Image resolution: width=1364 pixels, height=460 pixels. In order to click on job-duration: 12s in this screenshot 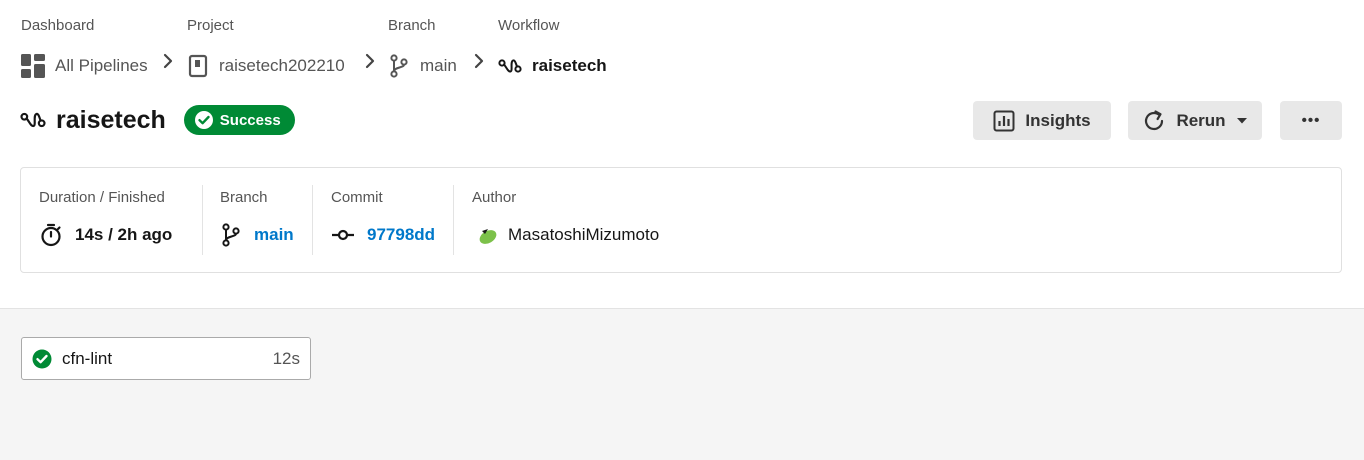, I will do `click(286, 358)`.